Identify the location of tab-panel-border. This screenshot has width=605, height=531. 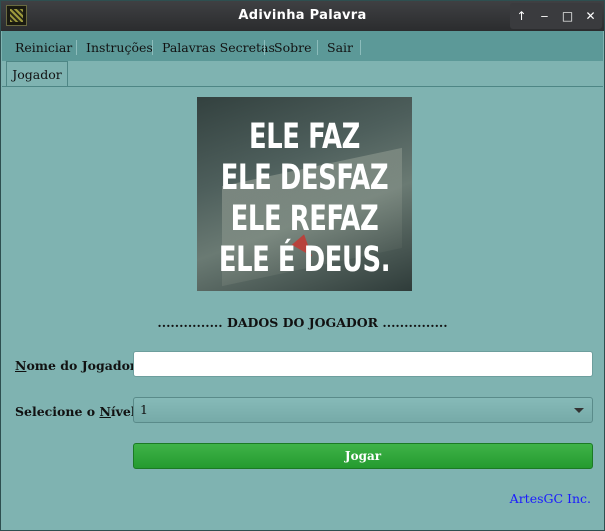
(302, 86).